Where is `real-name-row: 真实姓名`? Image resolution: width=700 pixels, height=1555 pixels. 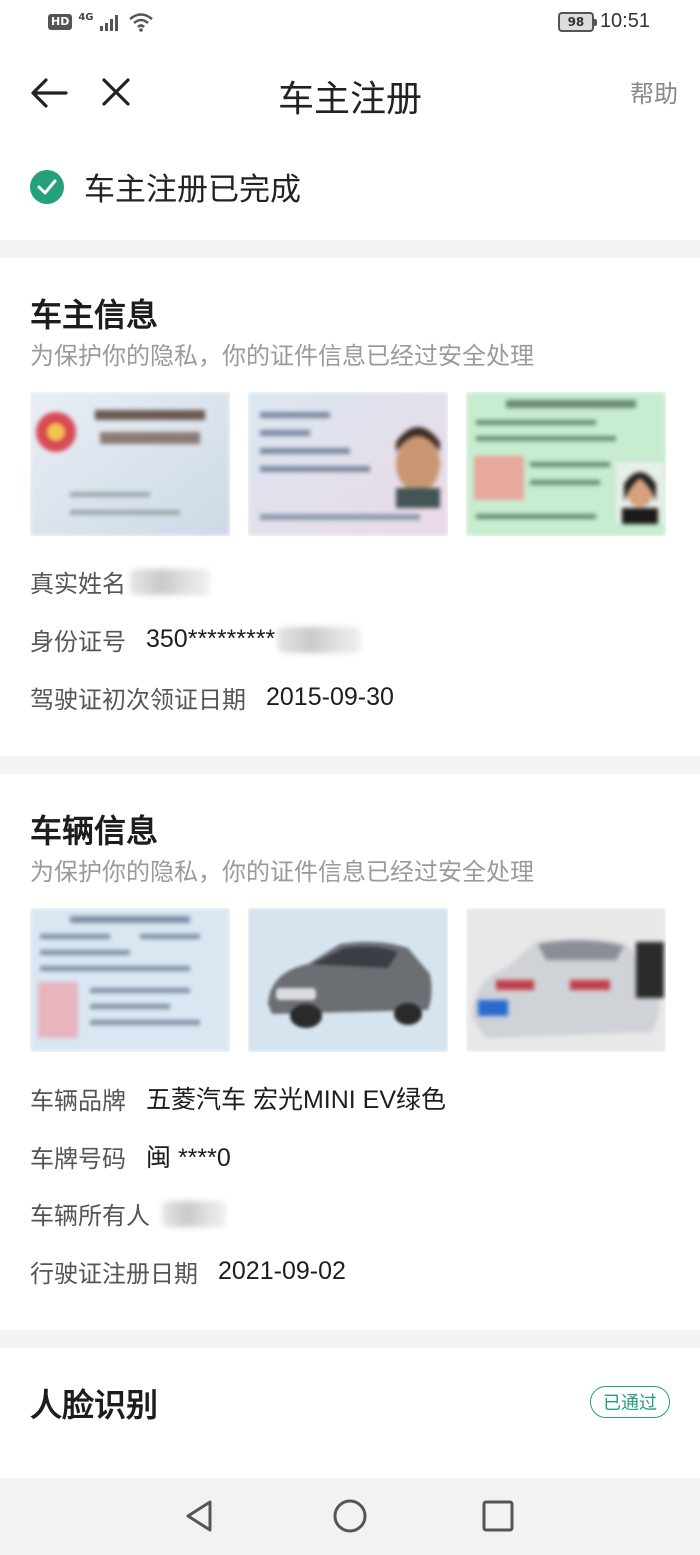 real-name-row: 真实姓名 is located at coordinates (120, 581).